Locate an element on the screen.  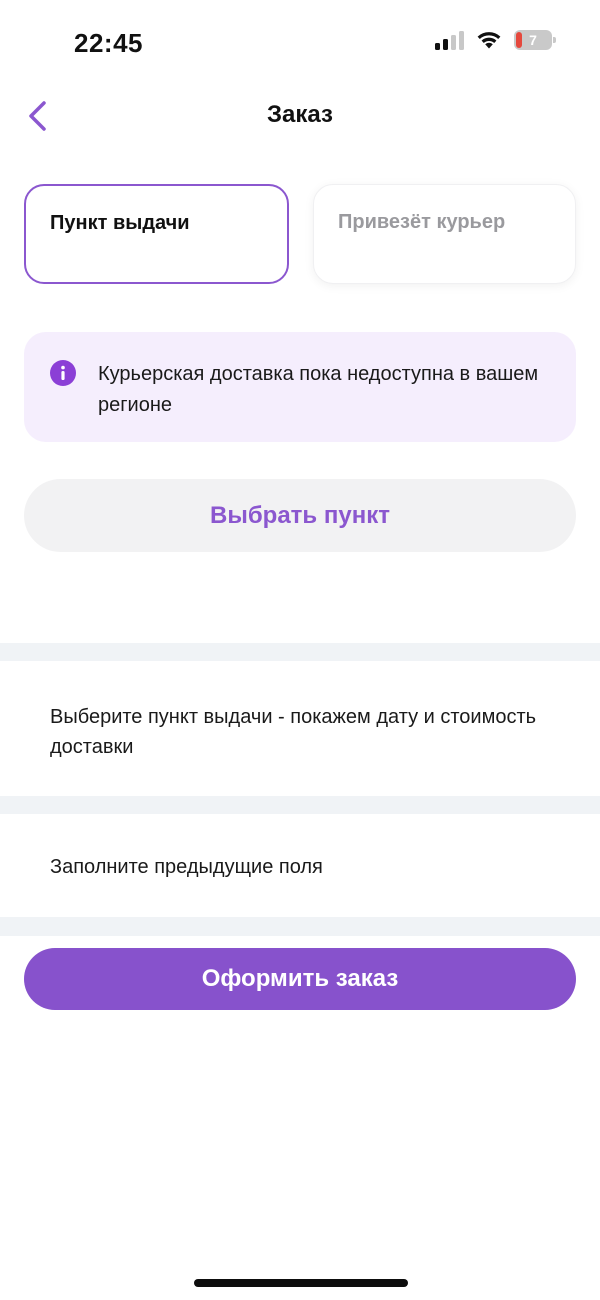
cellular-signal-icon is located at coordinates (449, 40).